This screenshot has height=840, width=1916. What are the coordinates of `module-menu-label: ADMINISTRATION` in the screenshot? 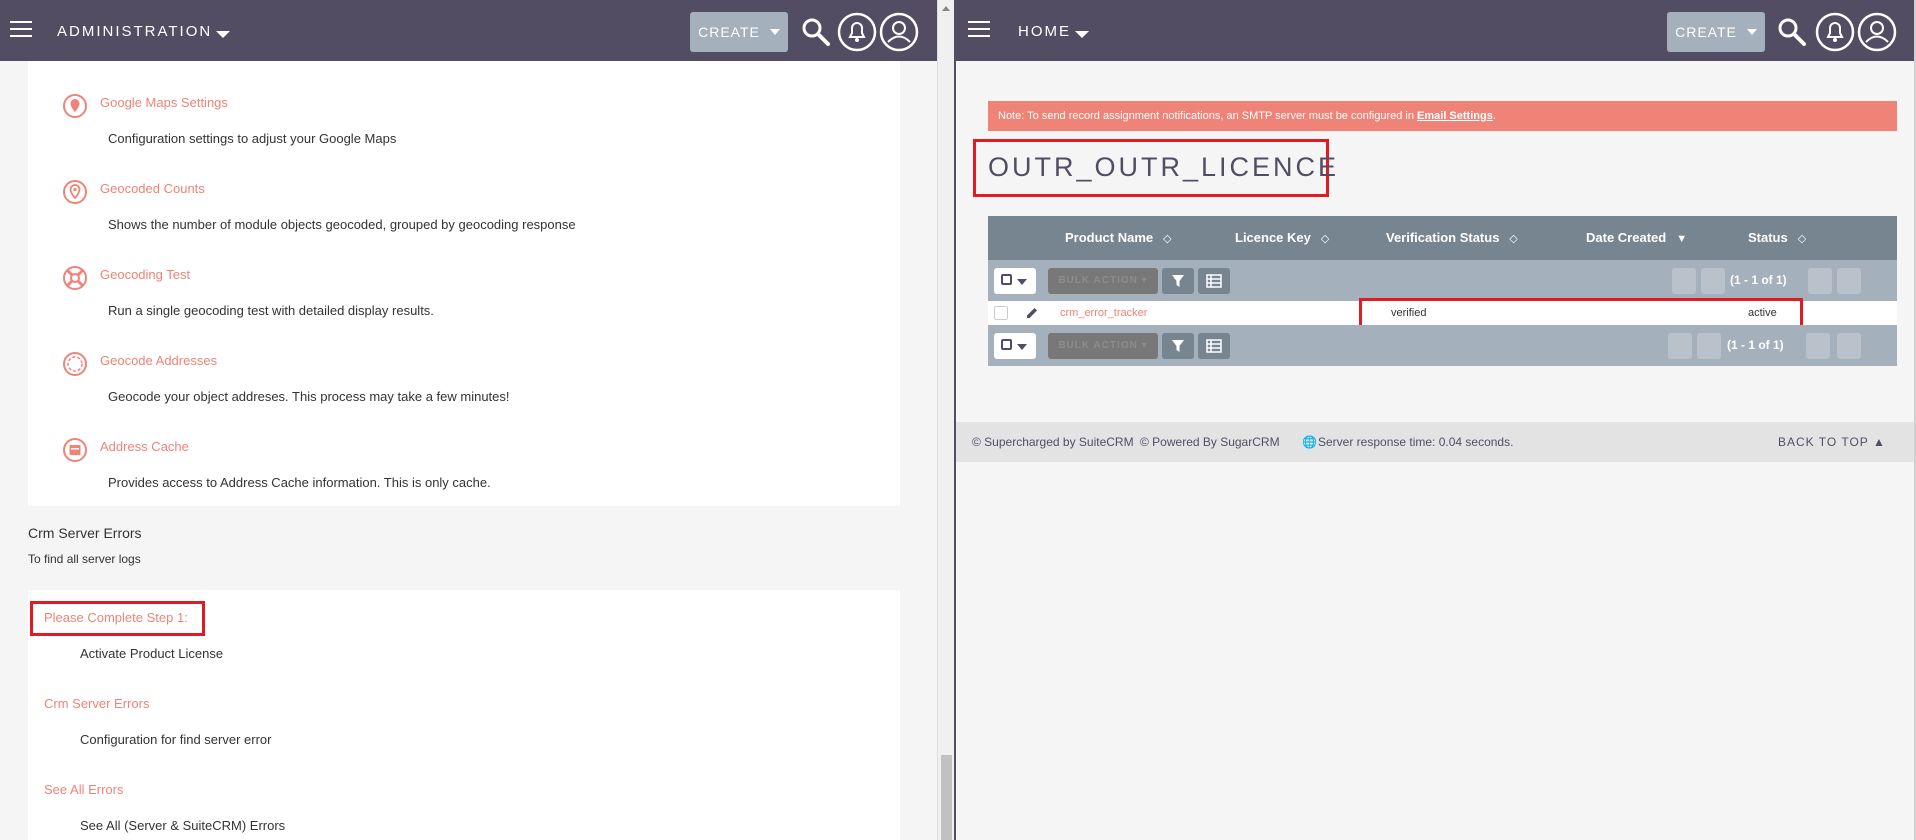 It's located at (135, 31).